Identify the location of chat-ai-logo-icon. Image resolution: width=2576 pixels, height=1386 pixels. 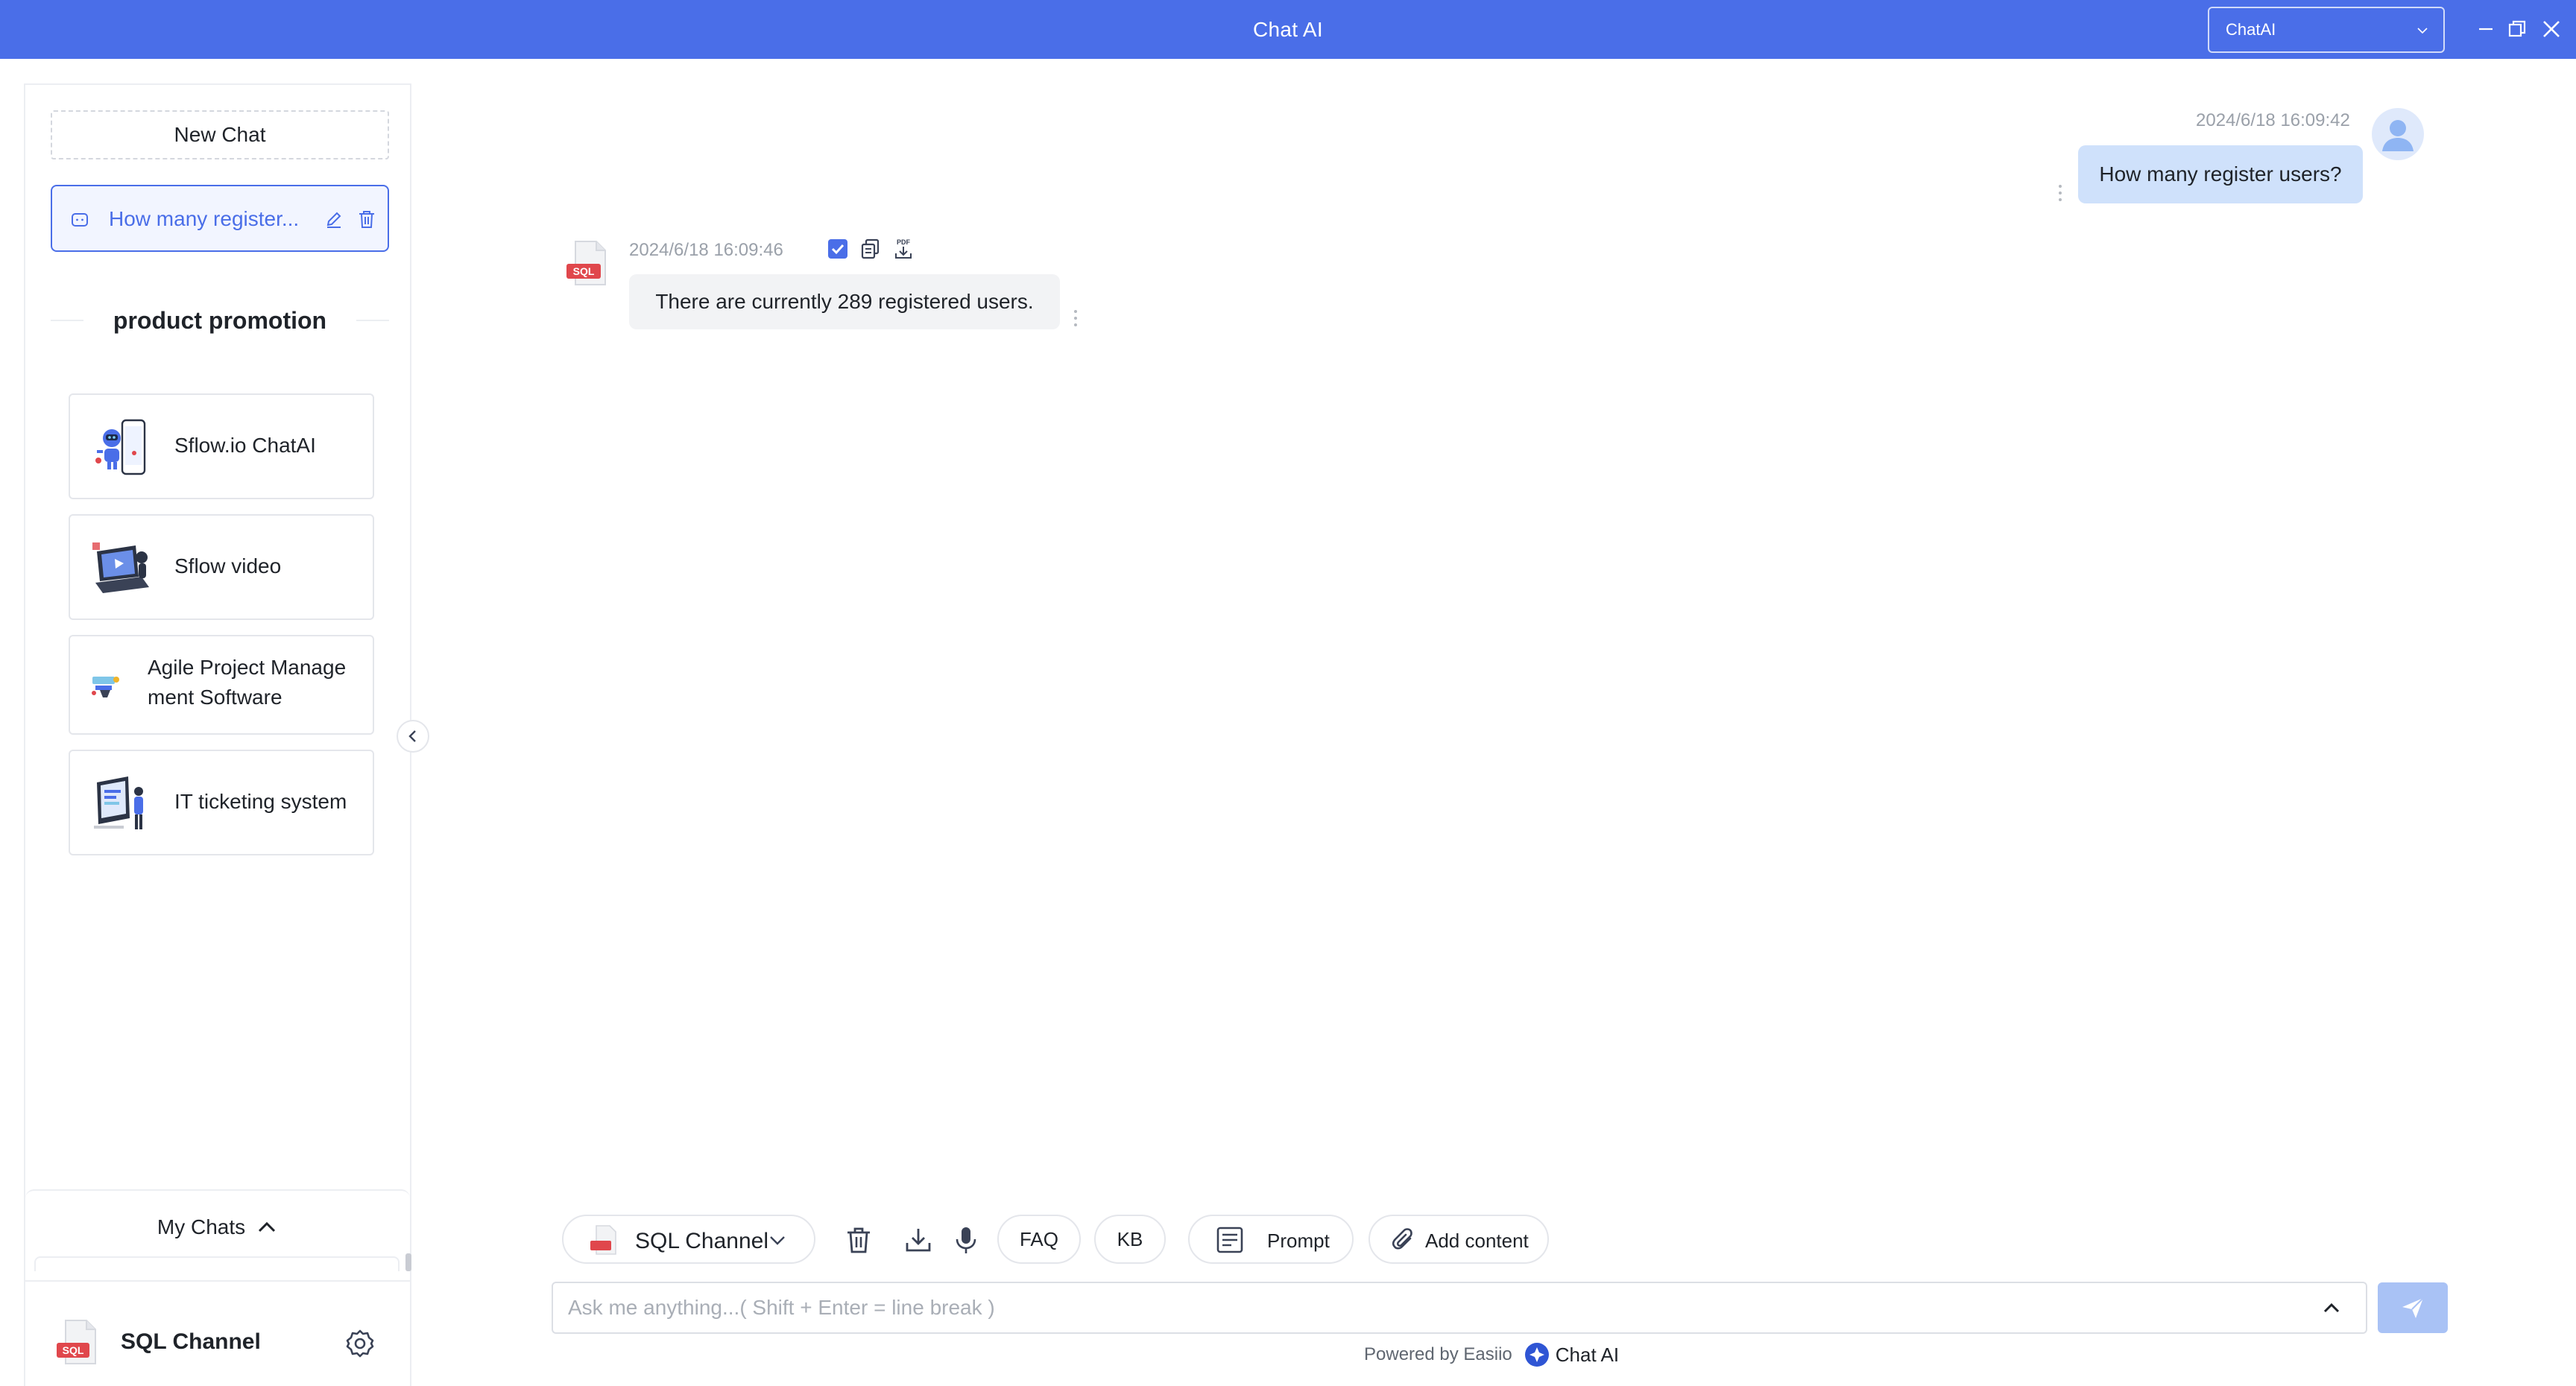
(1536, 1355).